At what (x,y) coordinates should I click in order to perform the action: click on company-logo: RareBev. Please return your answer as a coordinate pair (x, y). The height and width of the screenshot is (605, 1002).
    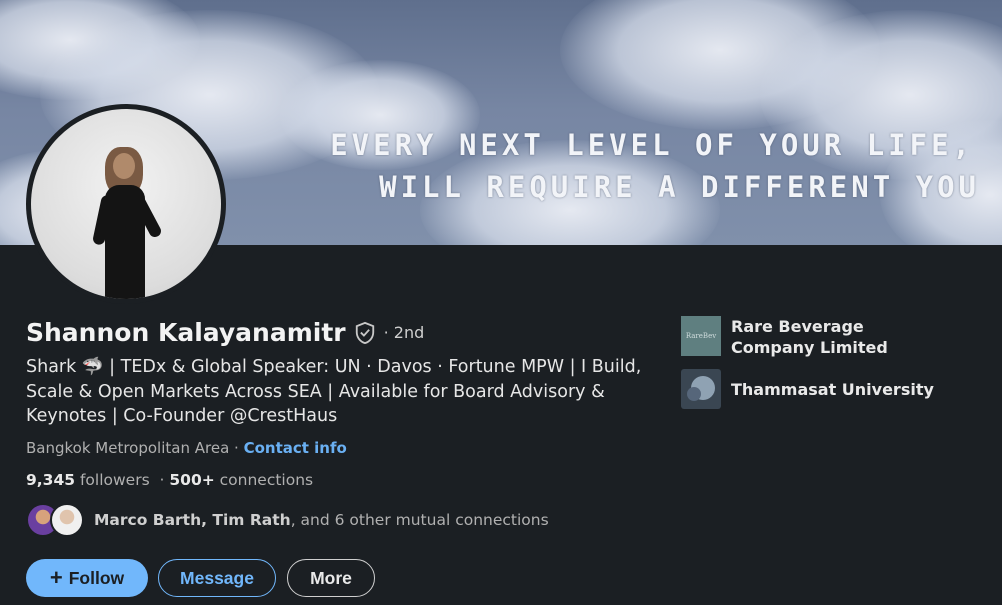
    Looking at the image, I should click on (701, 336).